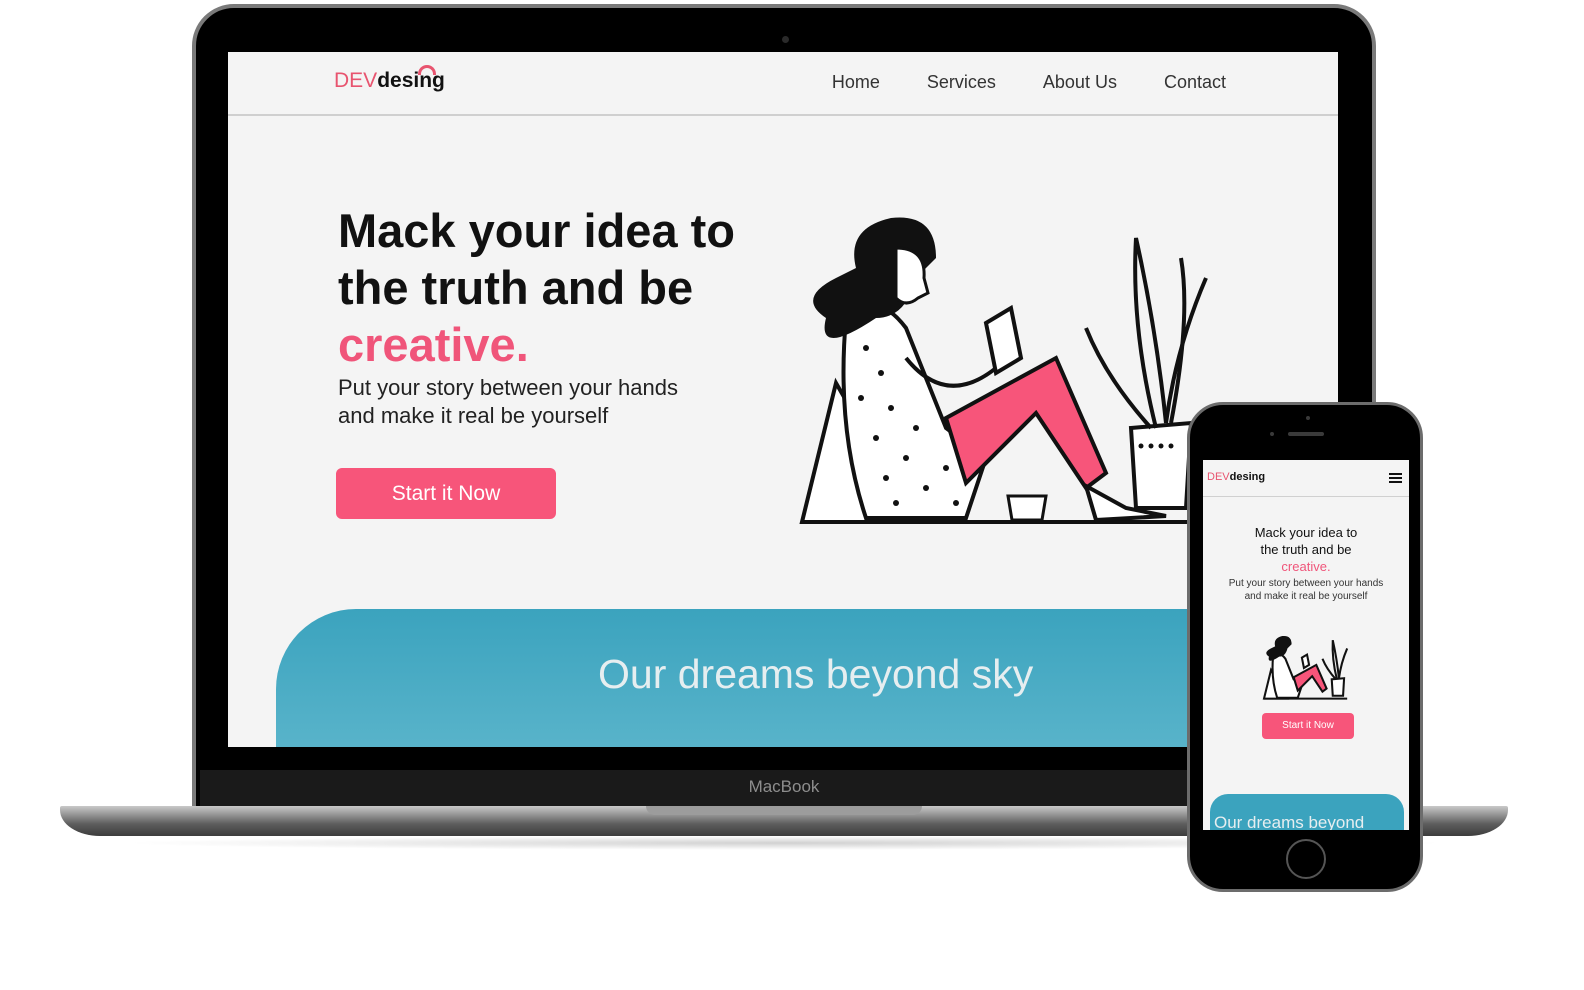 The width and height of the screenshot is (1584, 990). What do you see at coordinates (1306, 434) in the screenshot?
I see `phone-speaker` at bounding box center [1306, 434].